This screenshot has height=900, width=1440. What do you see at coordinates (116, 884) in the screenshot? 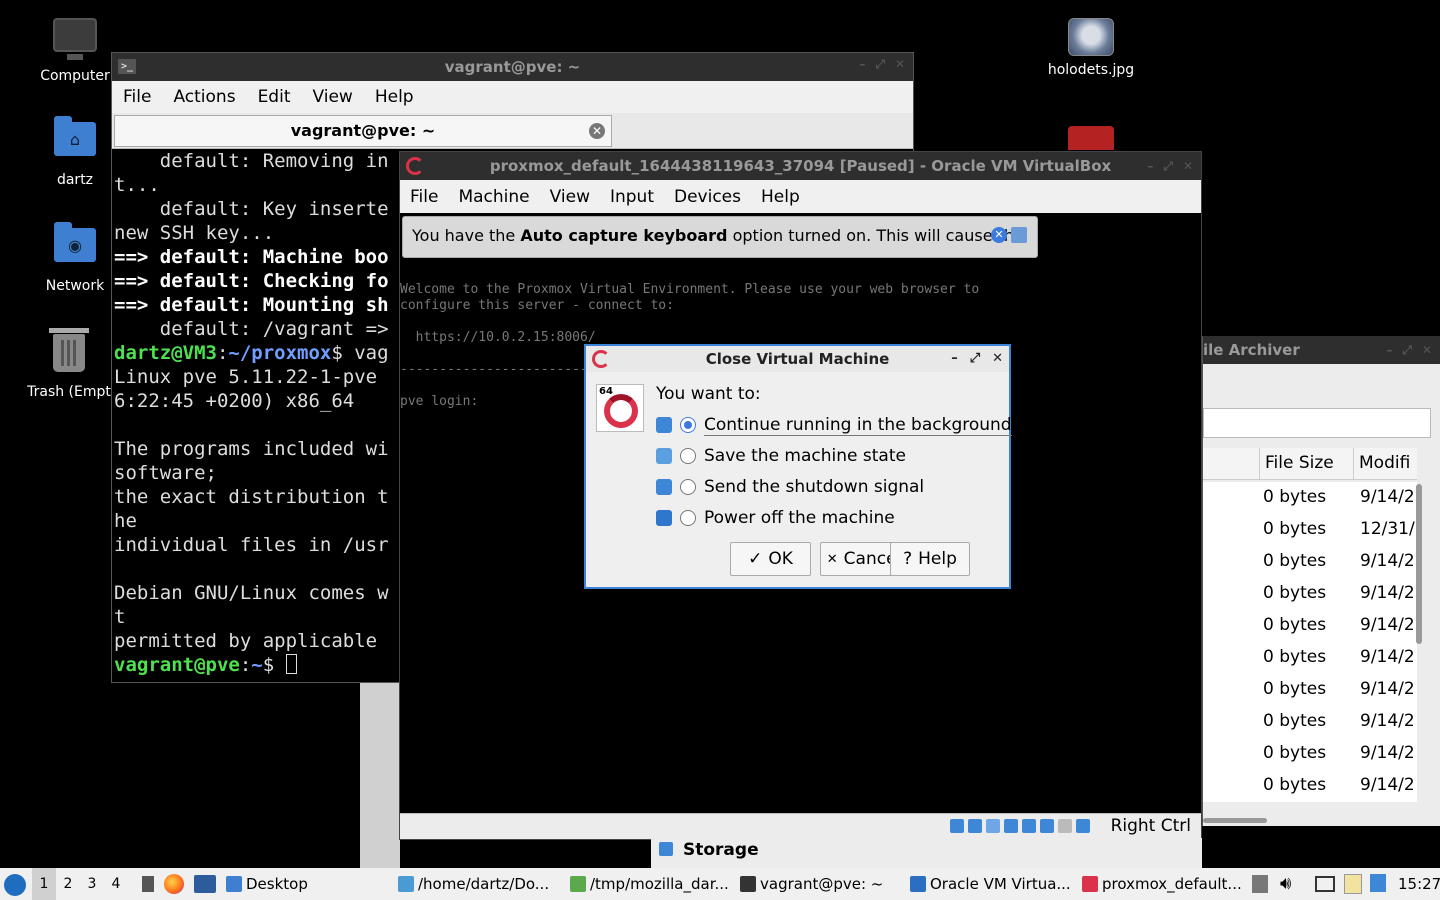
I see `workspace-4: 4` at bounding box center [116, 884].